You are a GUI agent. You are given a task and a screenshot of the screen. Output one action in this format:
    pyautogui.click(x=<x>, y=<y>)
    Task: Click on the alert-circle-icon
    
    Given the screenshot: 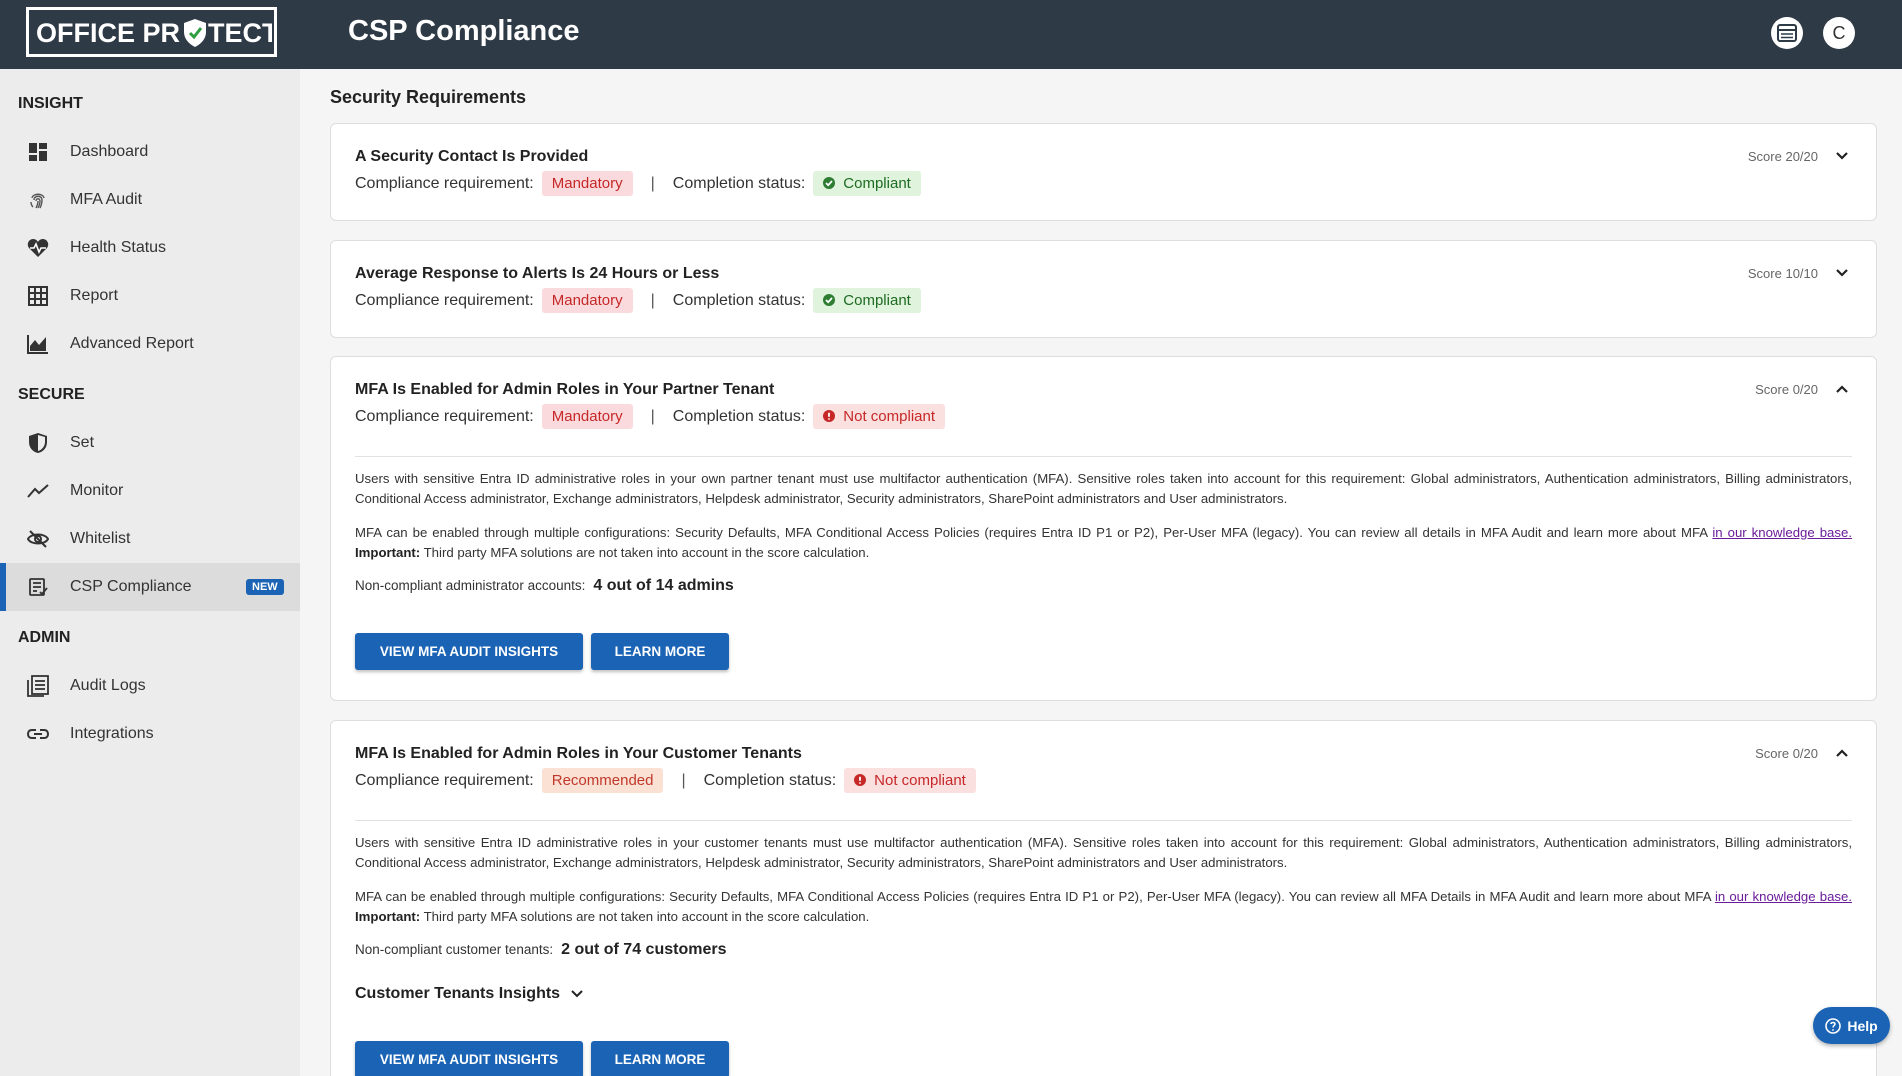 What is the action you would take?
    pyautogui.click(x=860, y=780)
    